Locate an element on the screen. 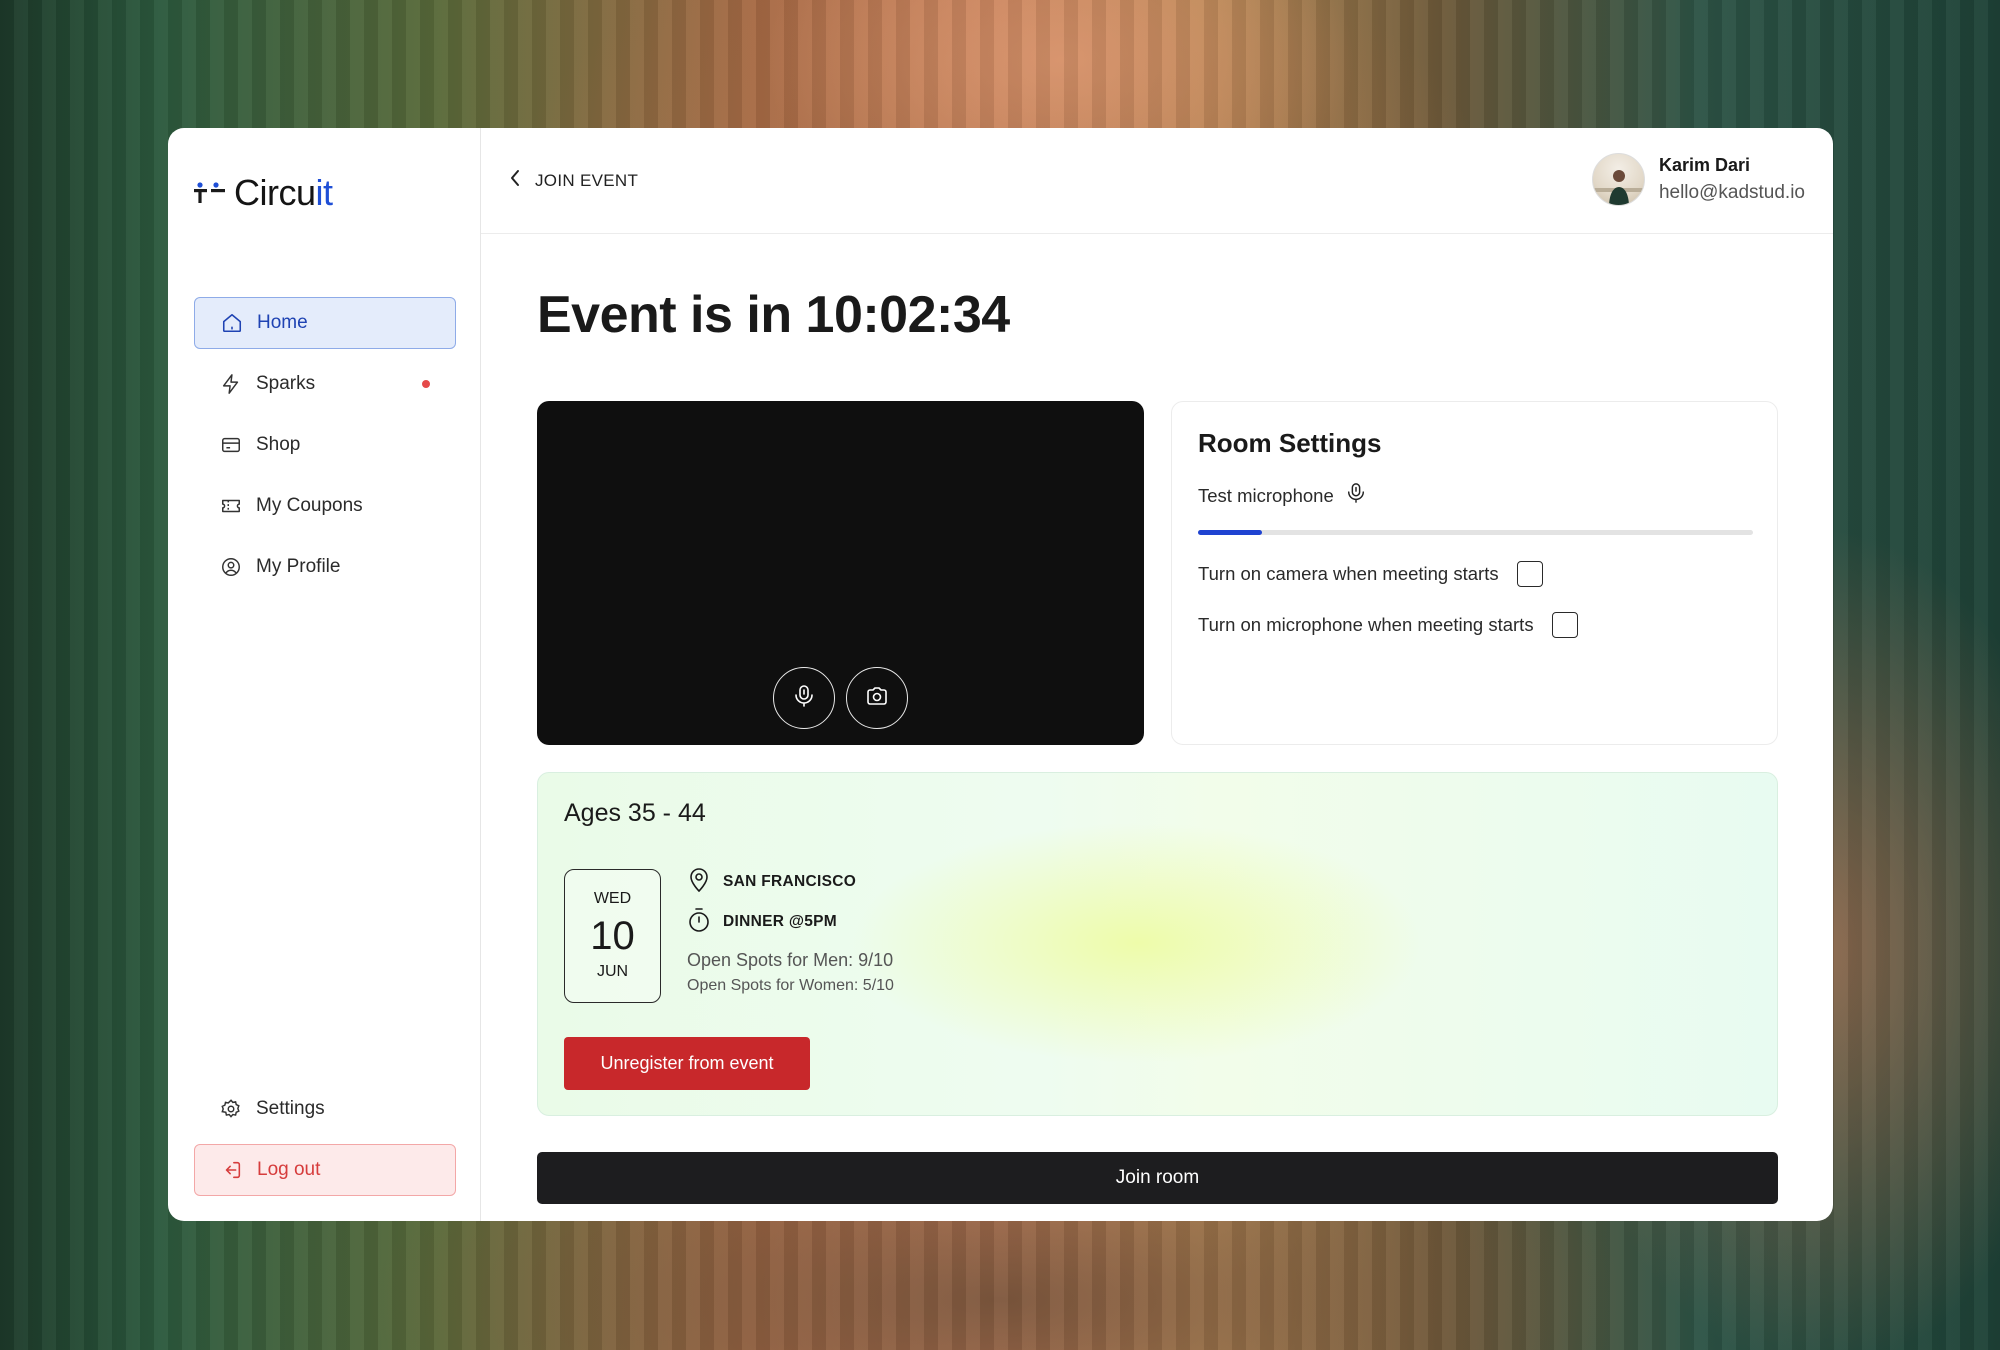 This screenshot has width=2000, height=1350. sidebar-item-label: My Coupons is located at coordinates (309, 505).